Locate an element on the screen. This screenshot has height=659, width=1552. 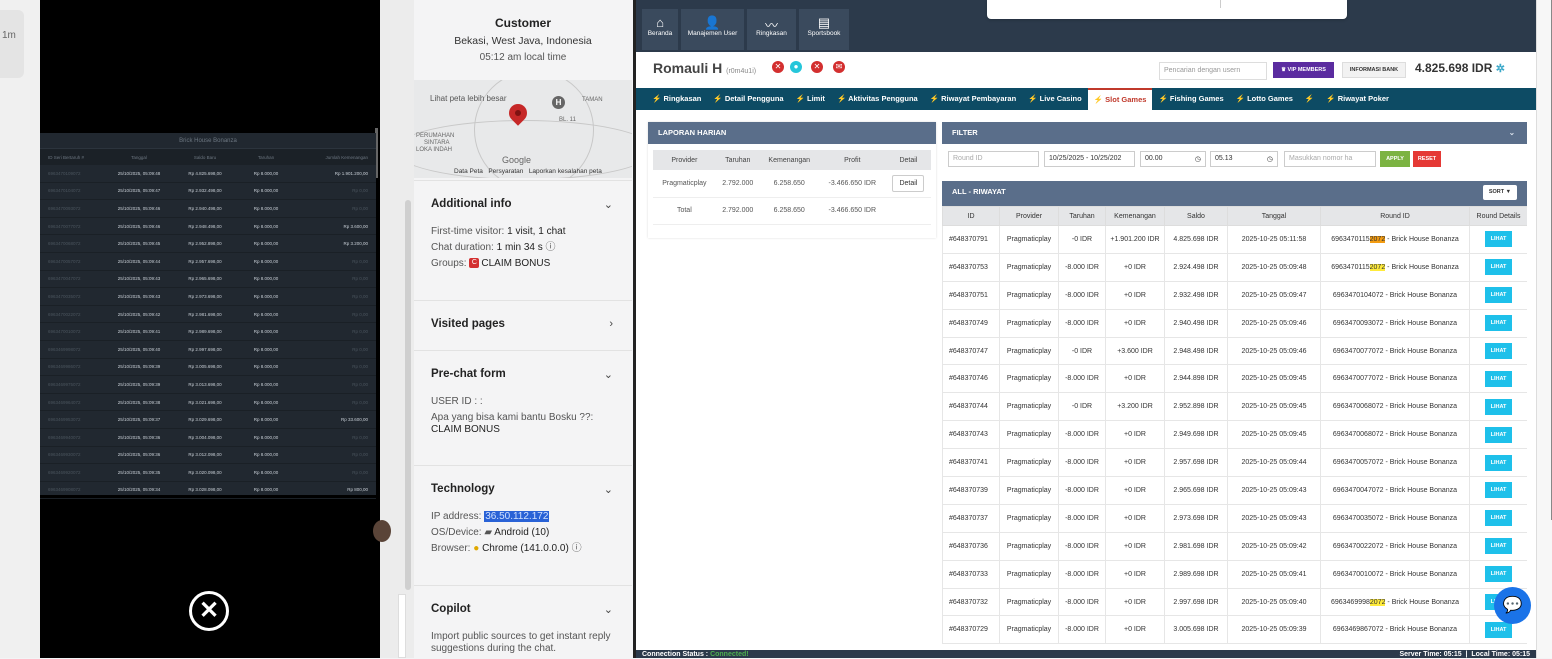
tab-live-casino: ⚡ Live Casino is located at coordinates (1055, 99).